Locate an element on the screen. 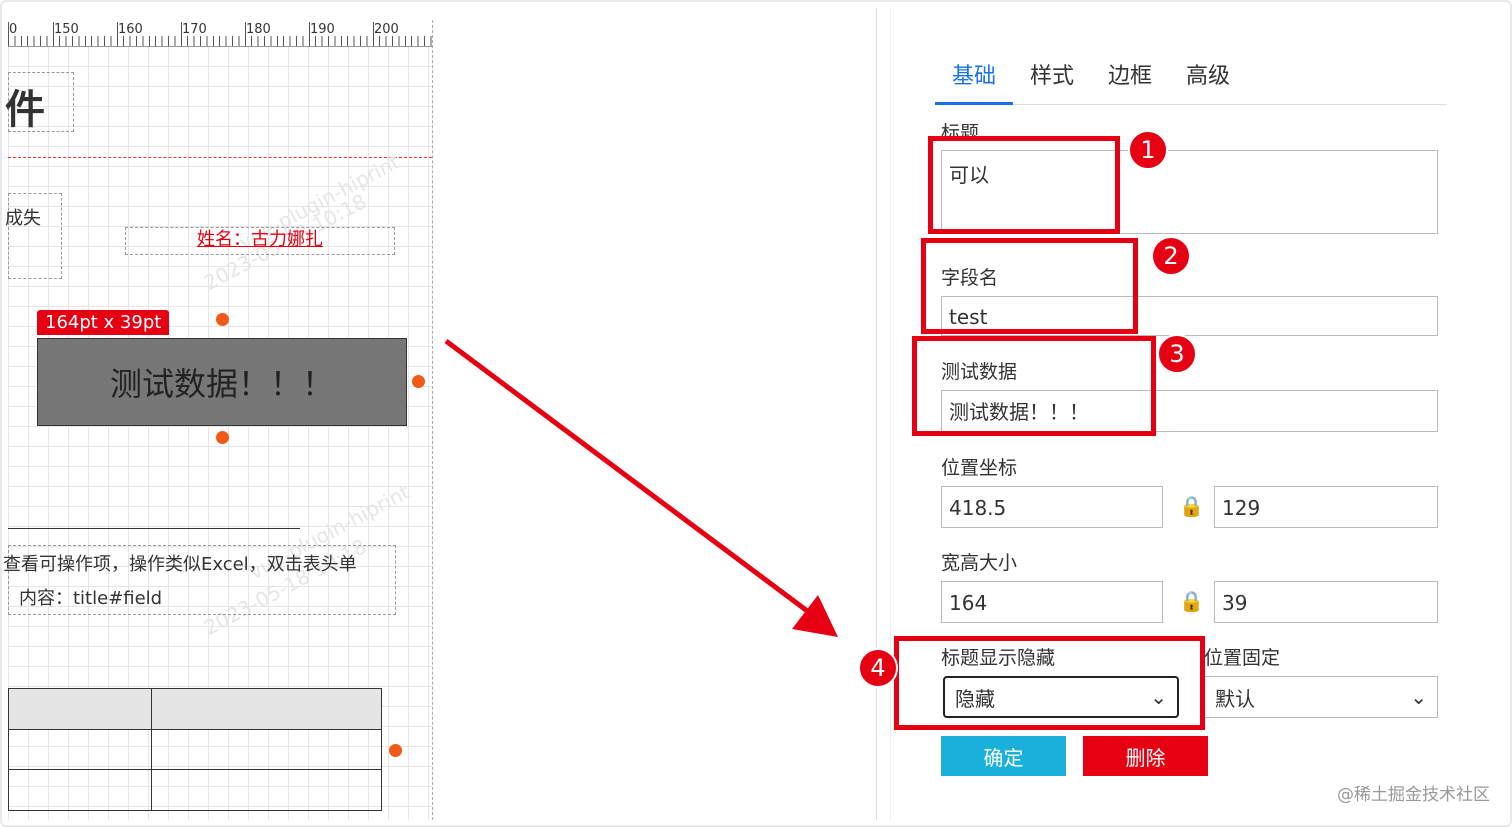  size-badge: 164pt x 39pt is located at coordinates (103, 322).